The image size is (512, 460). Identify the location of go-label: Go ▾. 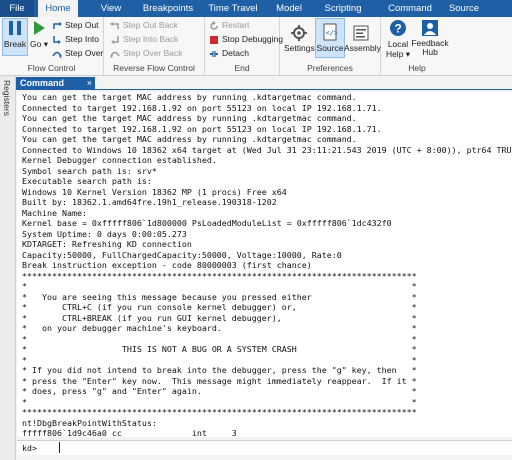
(39, 44).